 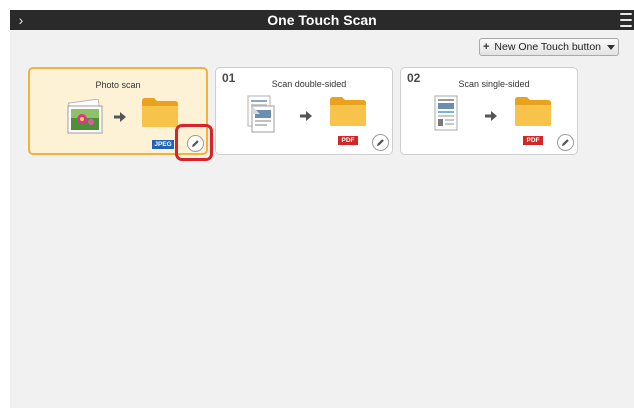 What do you see at coordinates (626, 14) in the screenshot?
I see `hamburger-icon` at bounding box center [626, 14].